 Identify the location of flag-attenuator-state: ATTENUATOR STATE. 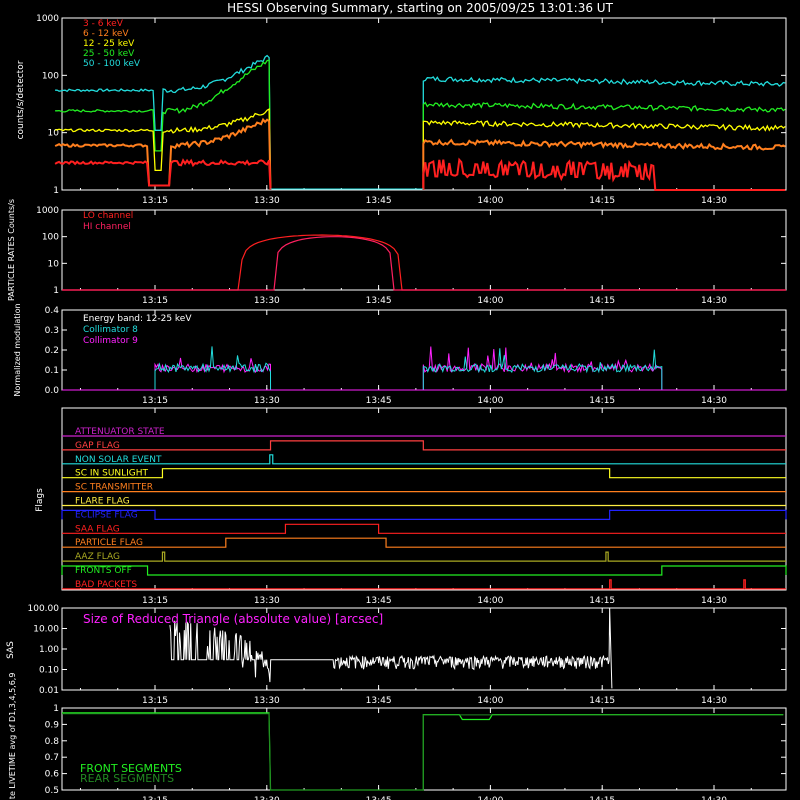
(424, 432).